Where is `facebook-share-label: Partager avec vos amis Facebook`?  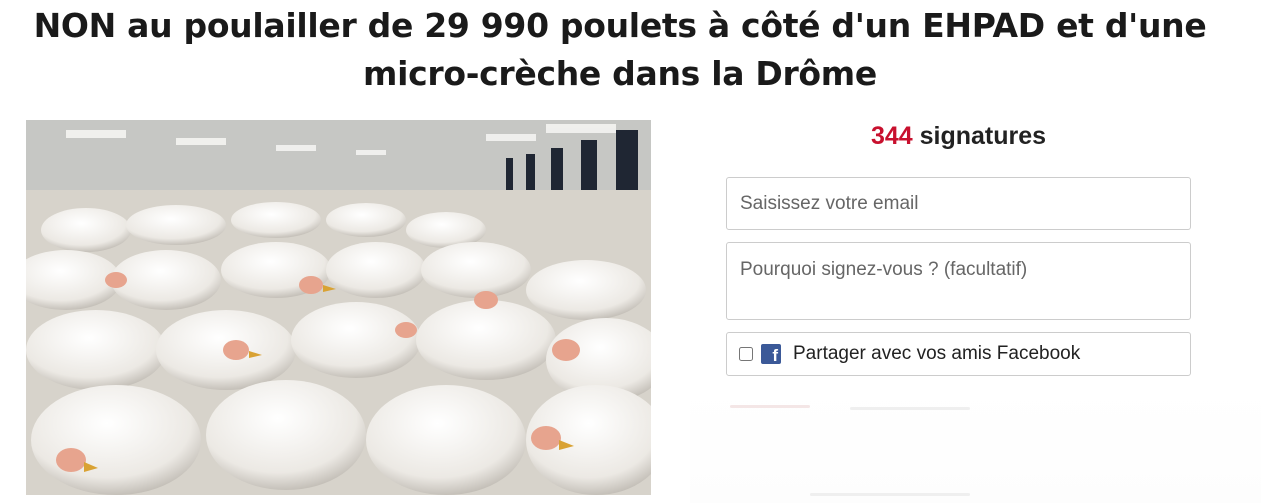
facebook-share-label: Partager avec vos amis Facebook is located at coordinates (937, 353).